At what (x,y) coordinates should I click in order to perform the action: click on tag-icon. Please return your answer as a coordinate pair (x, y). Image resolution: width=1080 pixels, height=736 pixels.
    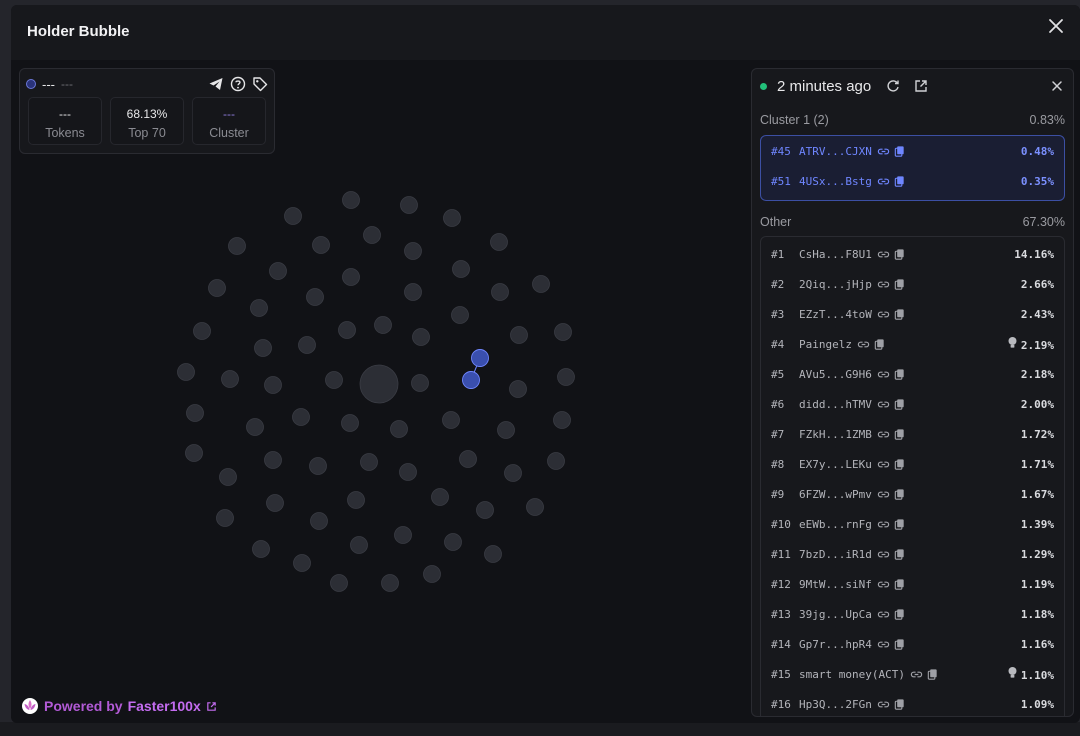
    Looking at the image, I should click on (260, 84).